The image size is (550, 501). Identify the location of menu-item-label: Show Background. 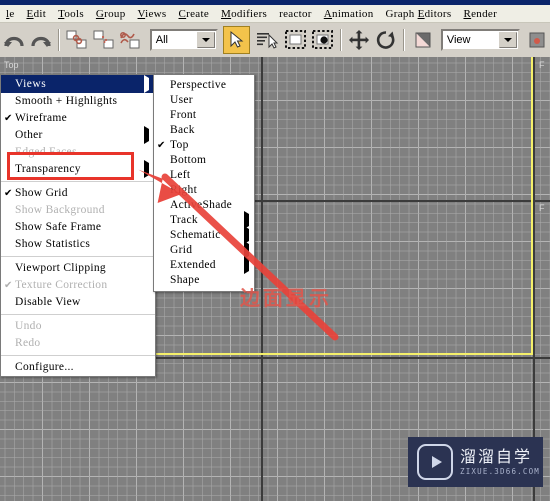
(60, 210).